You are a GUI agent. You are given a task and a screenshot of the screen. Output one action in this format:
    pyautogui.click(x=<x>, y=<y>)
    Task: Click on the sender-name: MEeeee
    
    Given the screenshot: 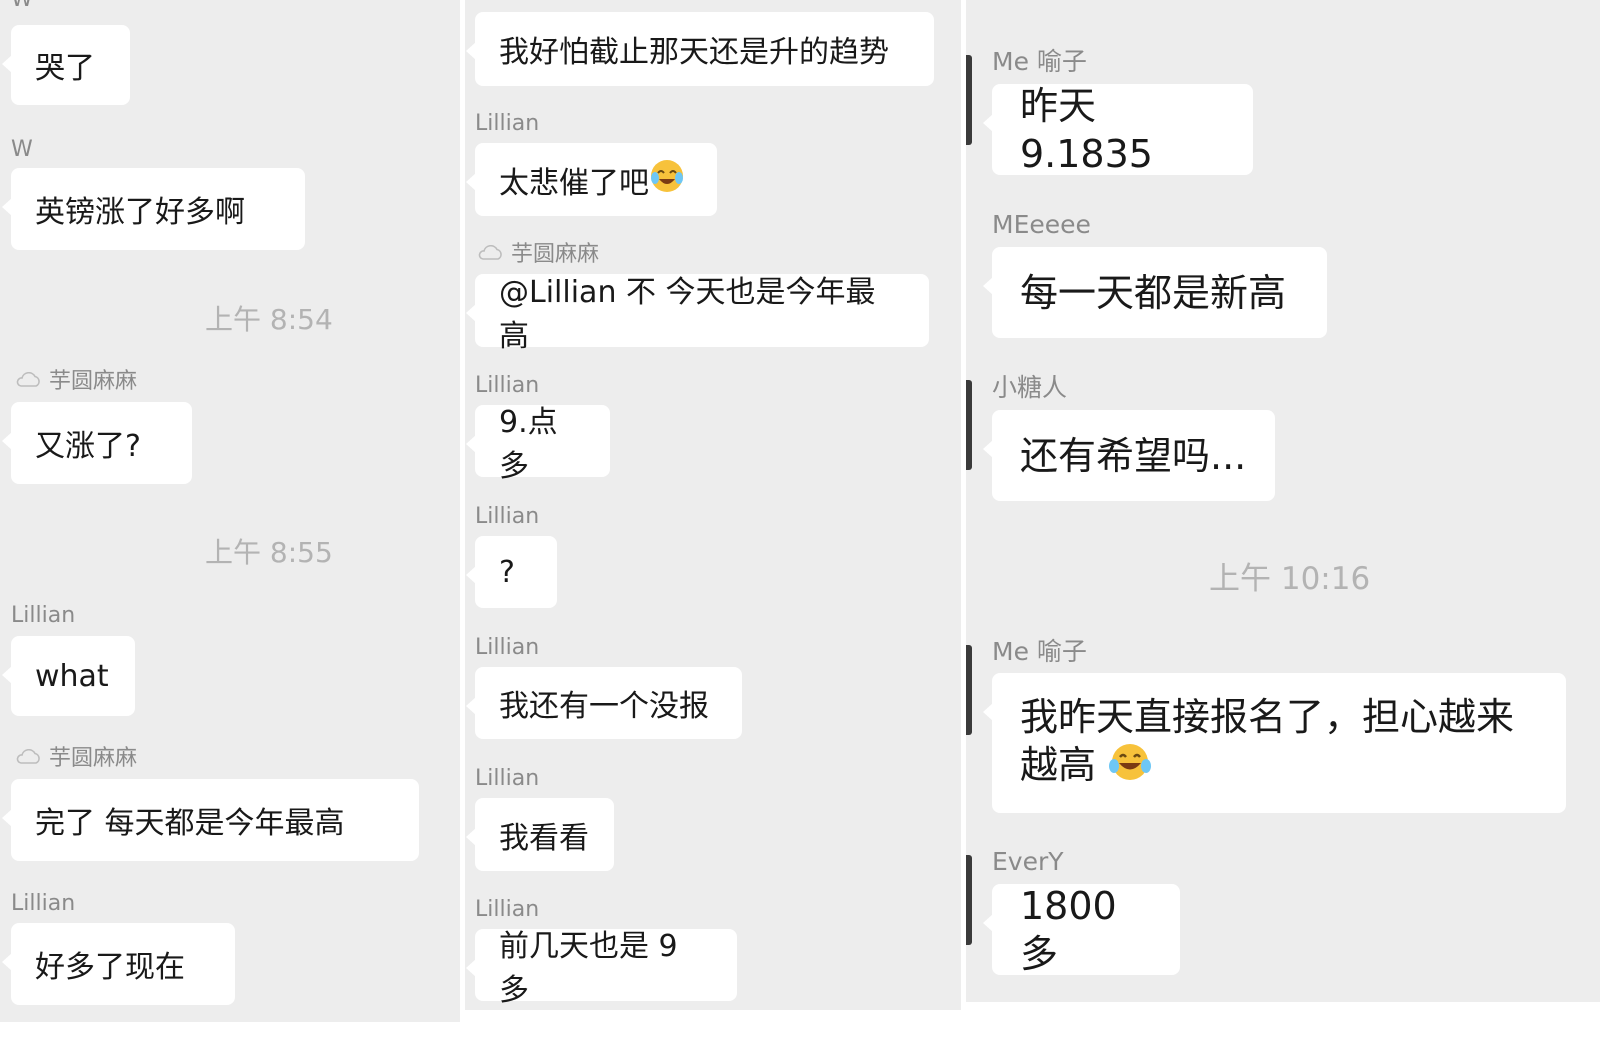 What is the action you would take?
    pyautogui.click(x=1041, y=224)
    